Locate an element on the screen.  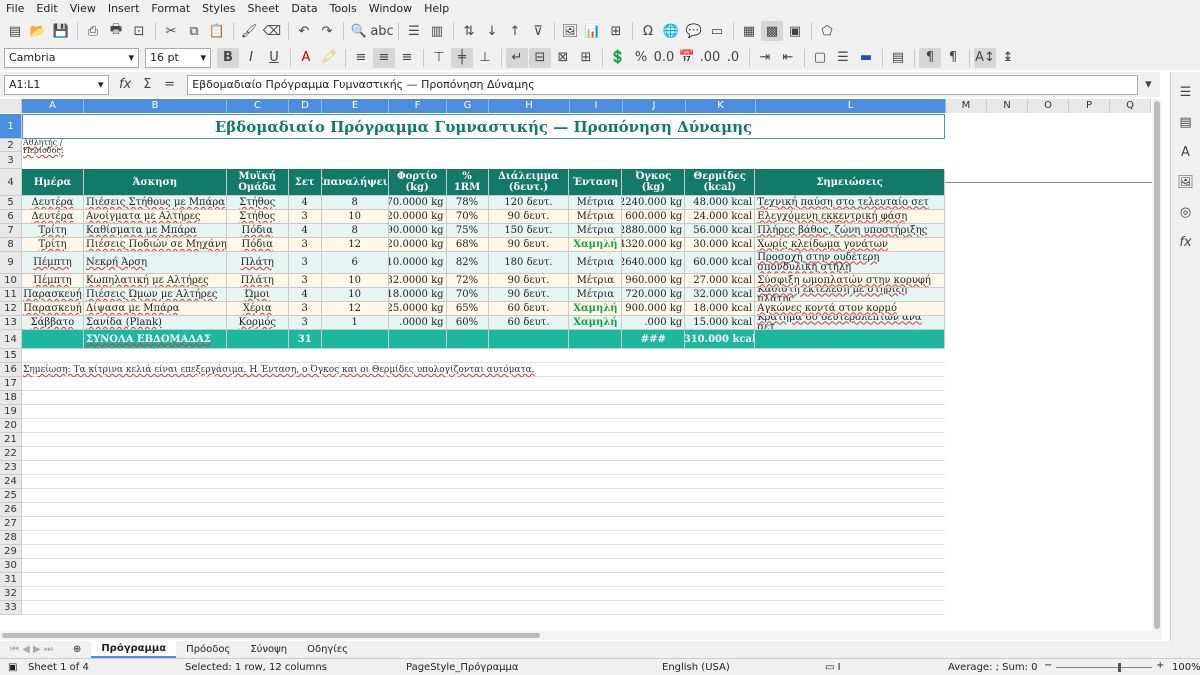
expand-formula-icon: ▾ is located at coordinates (1148, 85).